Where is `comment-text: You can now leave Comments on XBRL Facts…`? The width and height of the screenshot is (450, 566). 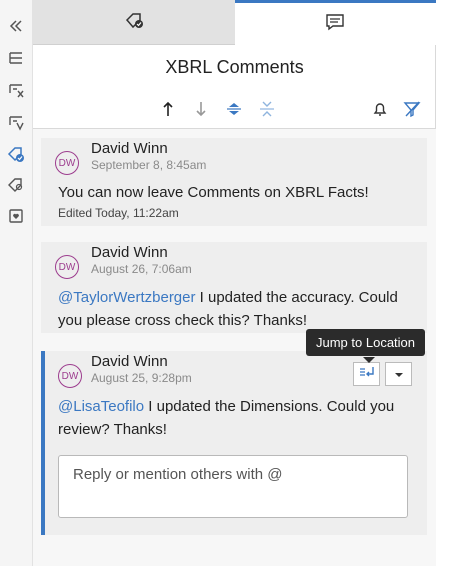
comment-text: You can now leave Comments on XBRL Facts… is located at coordinates (213, 192).